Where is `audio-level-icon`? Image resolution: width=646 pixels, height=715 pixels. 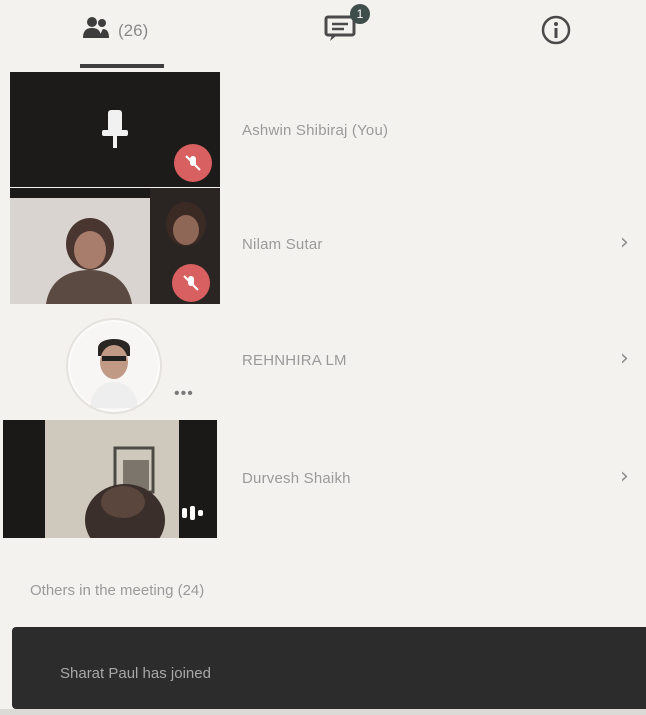 audio-level-icon is located at coordinates (192, 513).